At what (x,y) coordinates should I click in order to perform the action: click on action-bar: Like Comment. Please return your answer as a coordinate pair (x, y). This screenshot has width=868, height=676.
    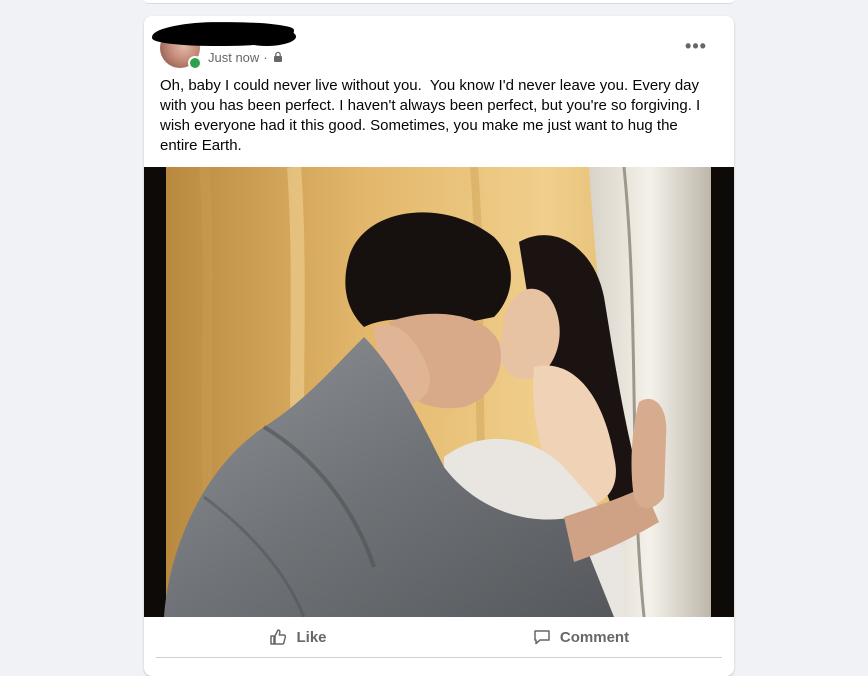
    Looking at the image, I should click on (439, 637).